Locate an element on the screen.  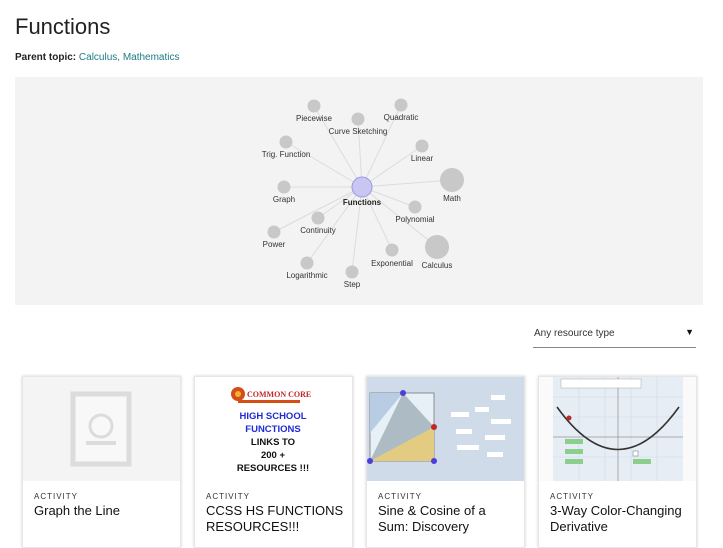
svg-text: Power is located at coordinates (274, 244).